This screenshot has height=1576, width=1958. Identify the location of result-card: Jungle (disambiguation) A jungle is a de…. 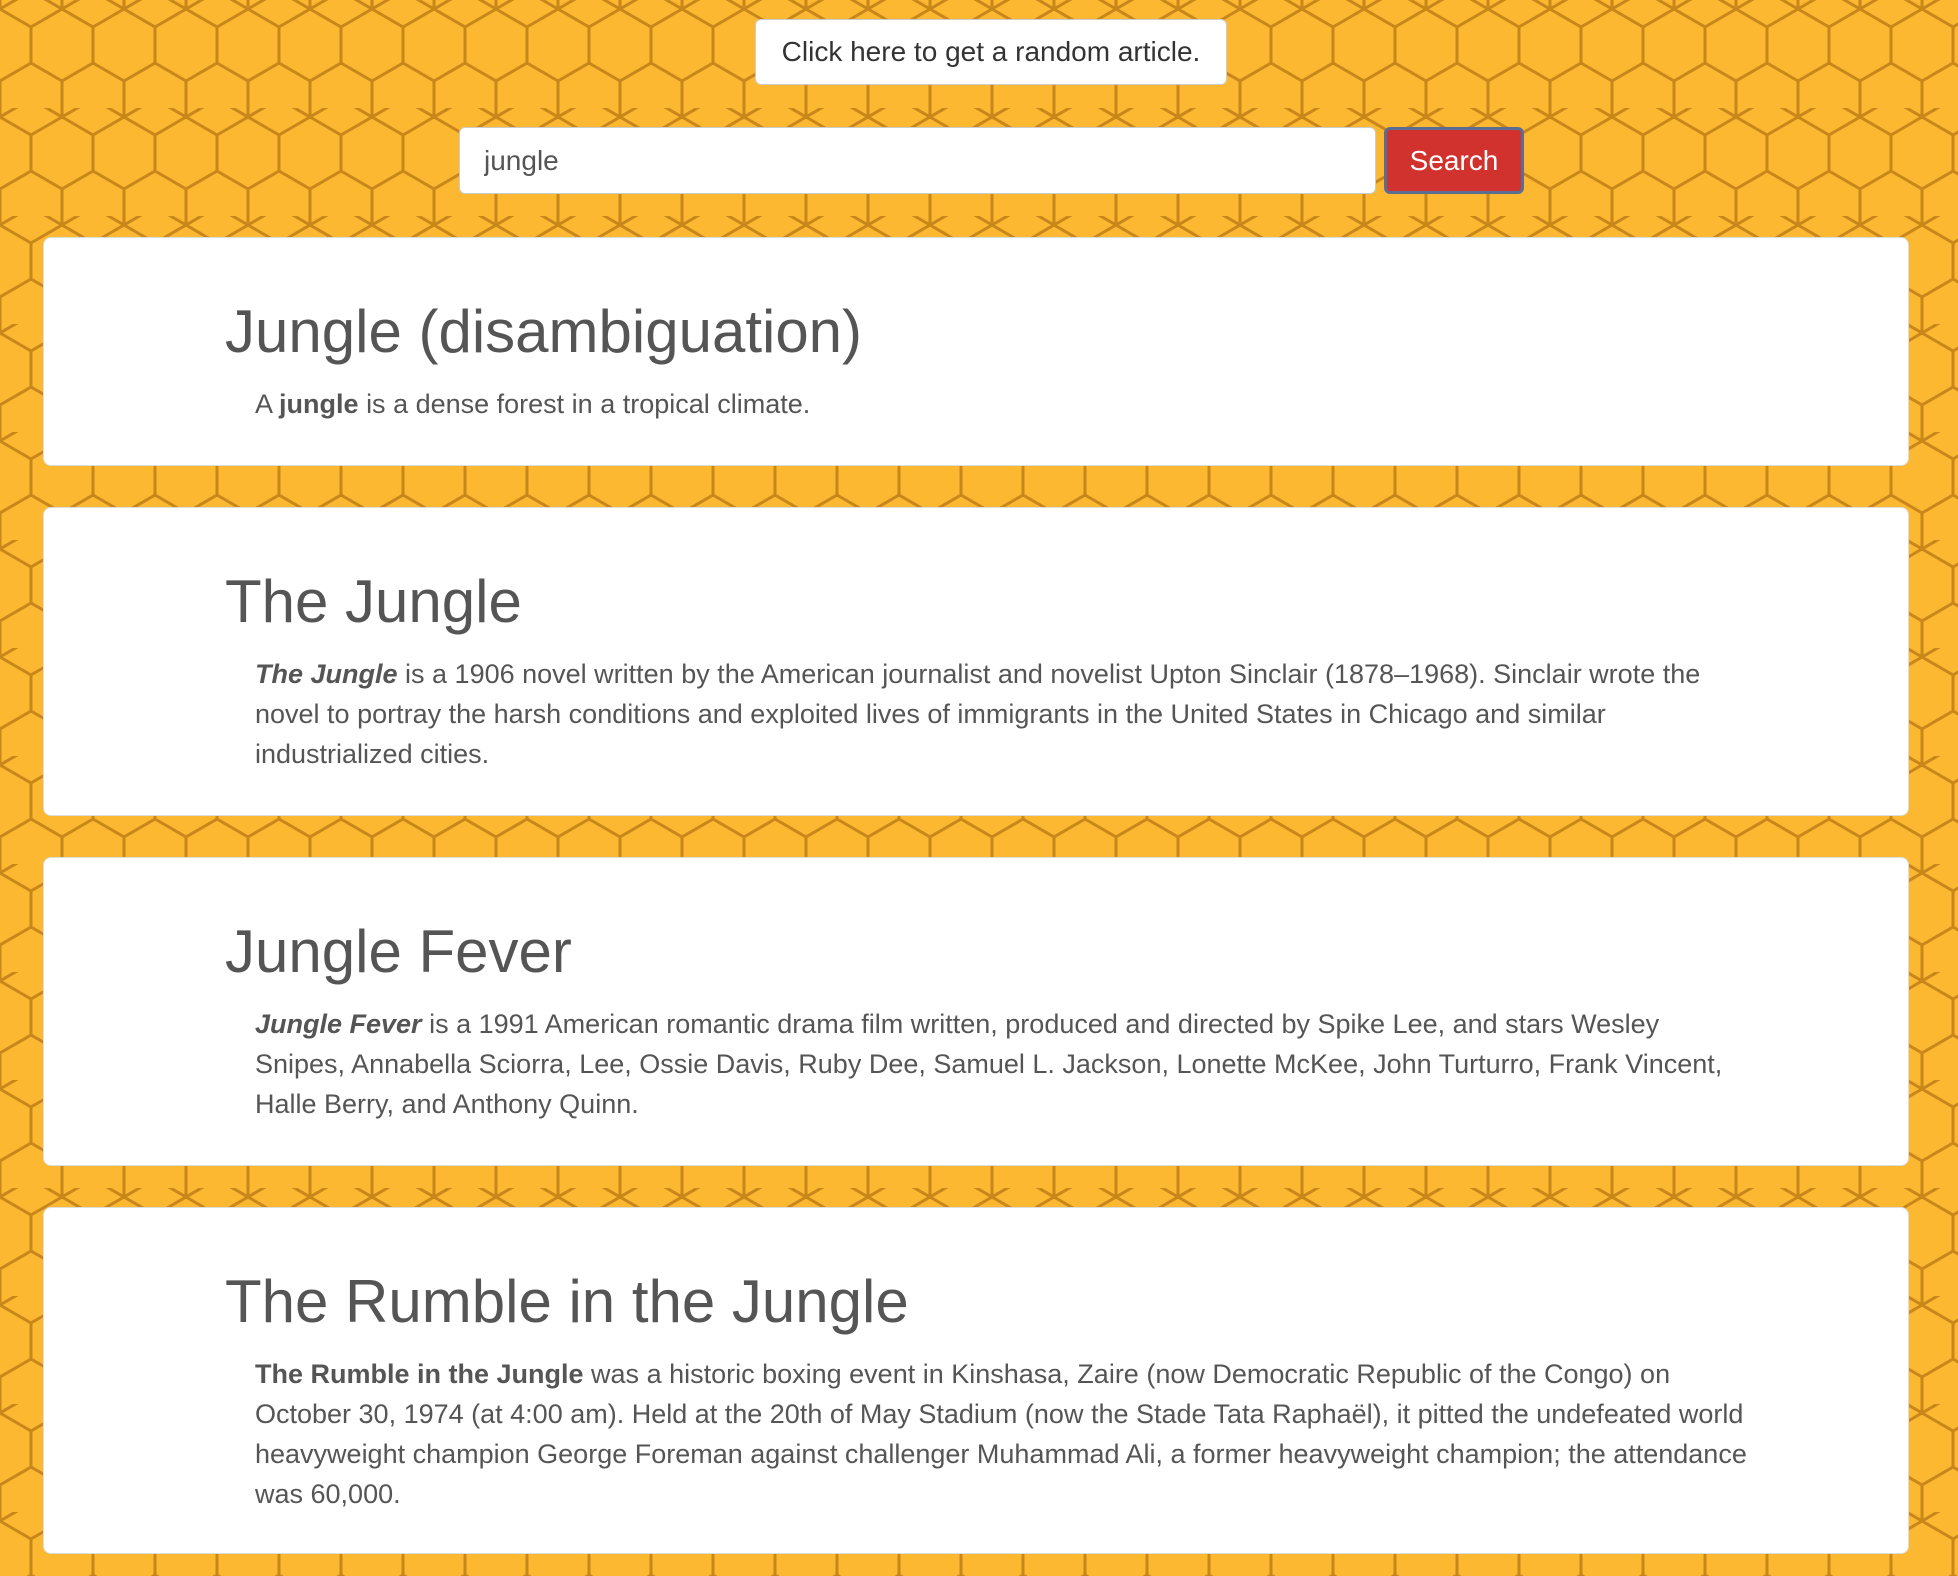
(976, 351).